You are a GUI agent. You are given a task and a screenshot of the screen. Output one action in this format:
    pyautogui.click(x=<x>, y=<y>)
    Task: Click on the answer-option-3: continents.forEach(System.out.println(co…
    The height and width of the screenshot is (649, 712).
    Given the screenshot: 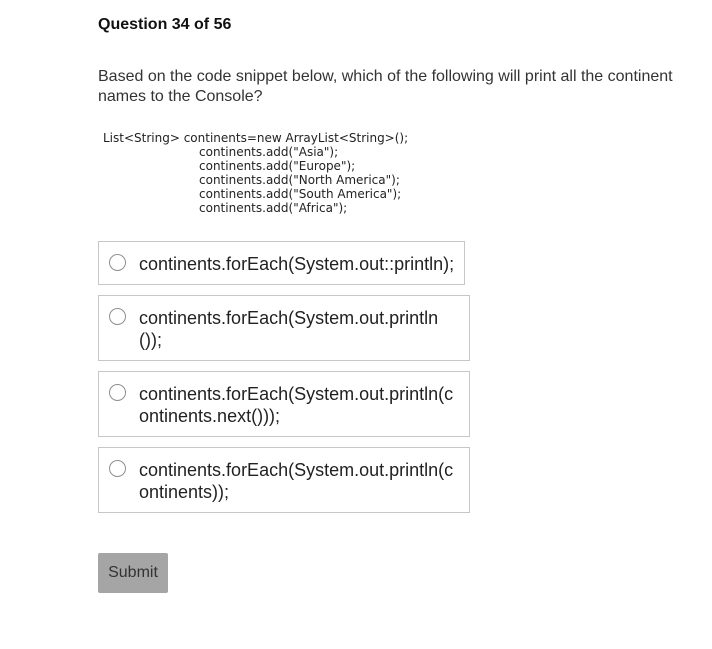 What is the action you would take?
    pyautogui.click(x=284, y=404)
    